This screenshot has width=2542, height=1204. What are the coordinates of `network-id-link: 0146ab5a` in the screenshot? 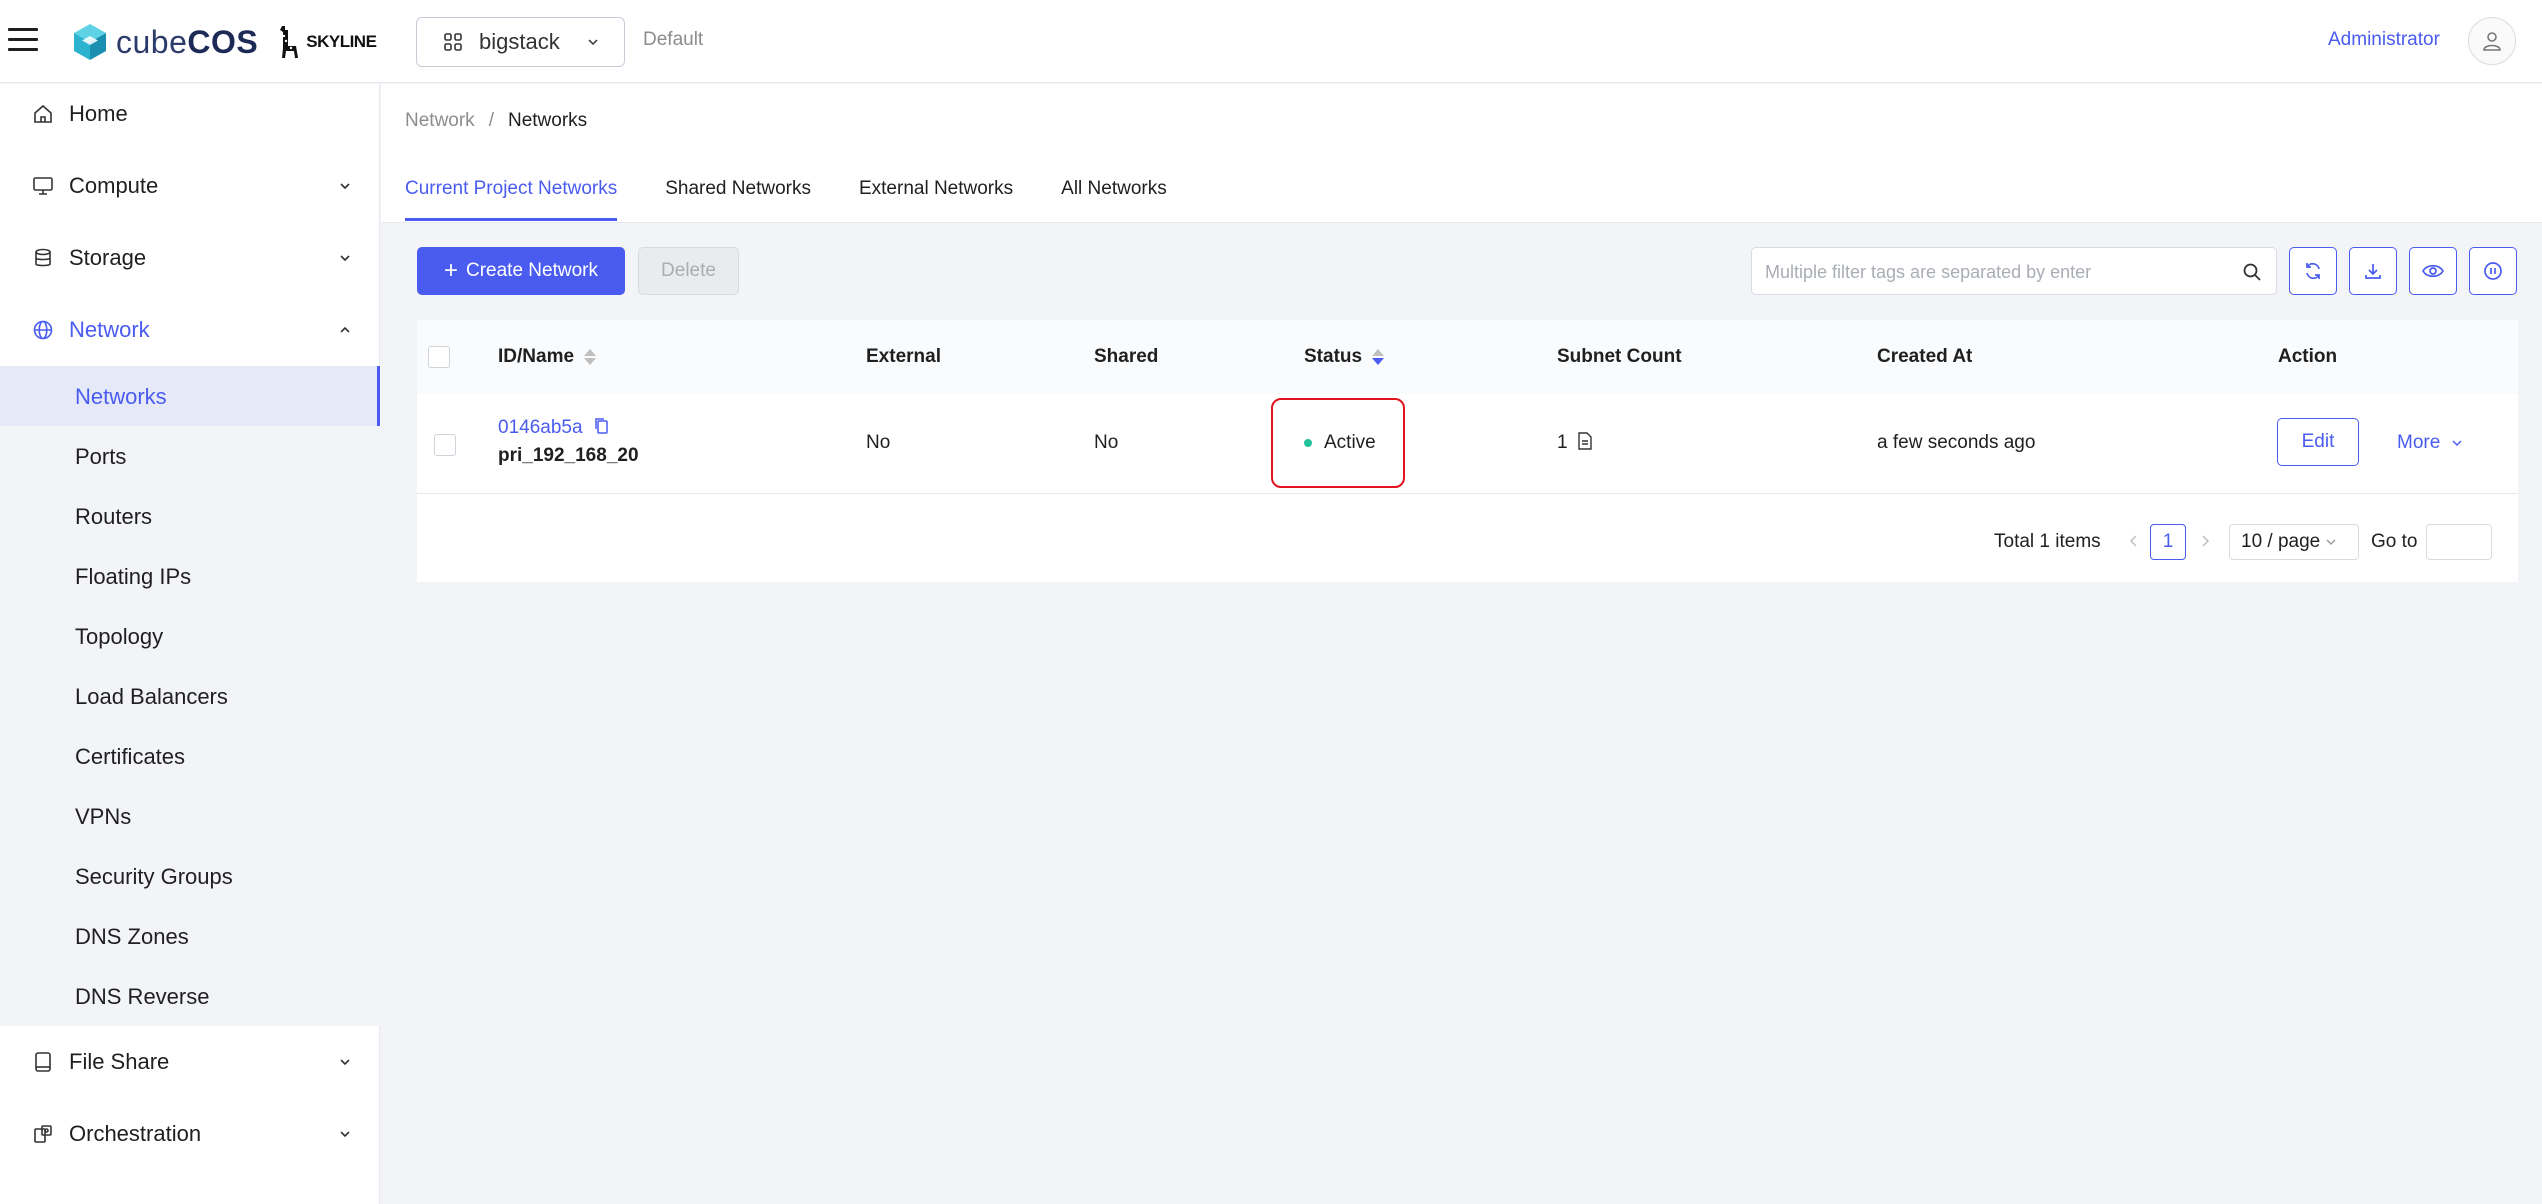 It's located at (540, 427).